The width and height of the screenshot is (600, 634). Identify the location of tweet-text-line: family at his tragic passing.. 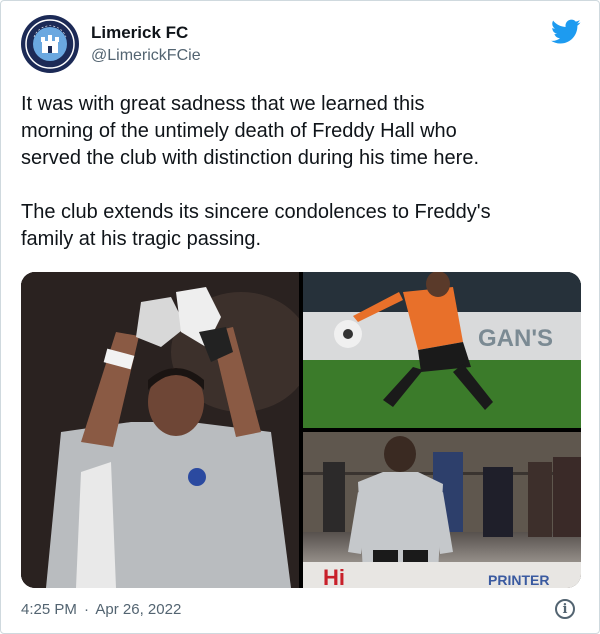
(141, 239).